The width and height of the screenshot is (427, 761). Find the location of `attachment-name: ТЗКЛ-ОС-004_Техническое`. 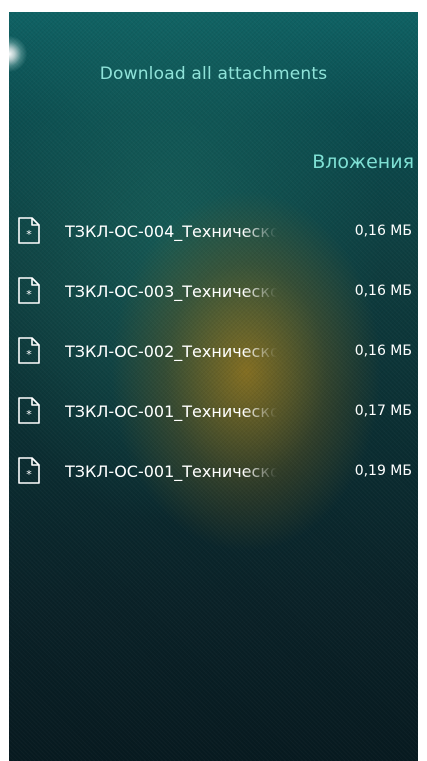

attachment-name: ТЗКЛ-ОС-004_Техническое is located at coordinates (171, 231).